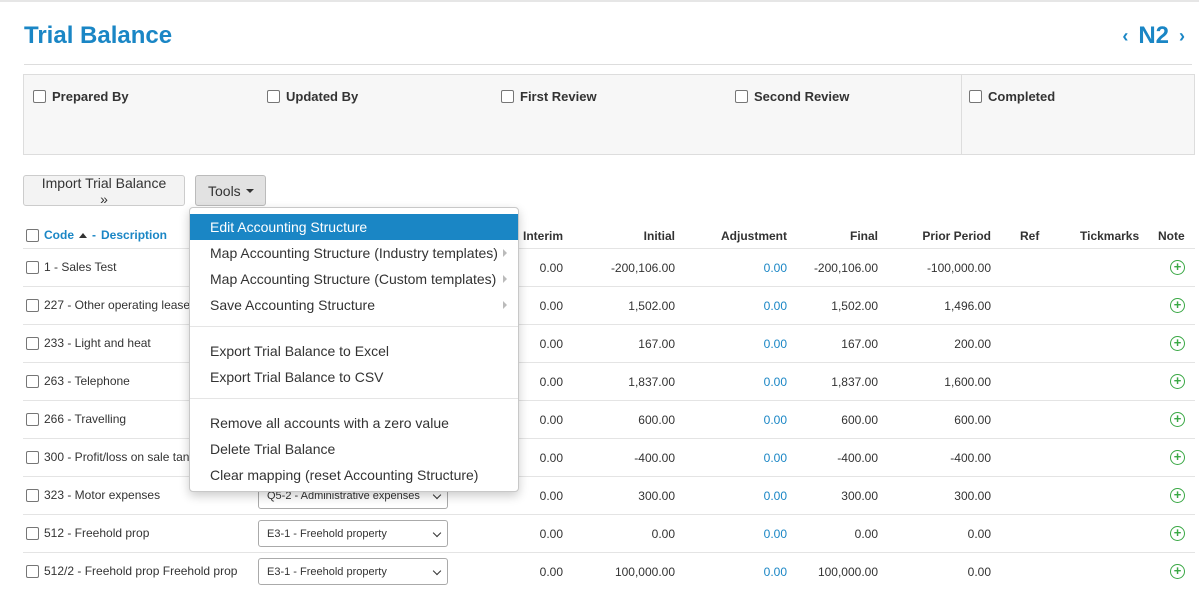 The height and width of the screenshot is (590, 1199). I want to click on menu-item-label: Edit Accounting Structure, so click(289, 227).